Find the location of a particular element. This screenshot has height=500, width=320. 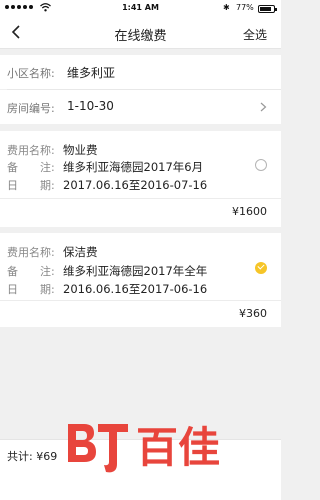

fee-date-line: 日 期: 2016.06.16至2017-06-16 is located at coordinates (107, 289).